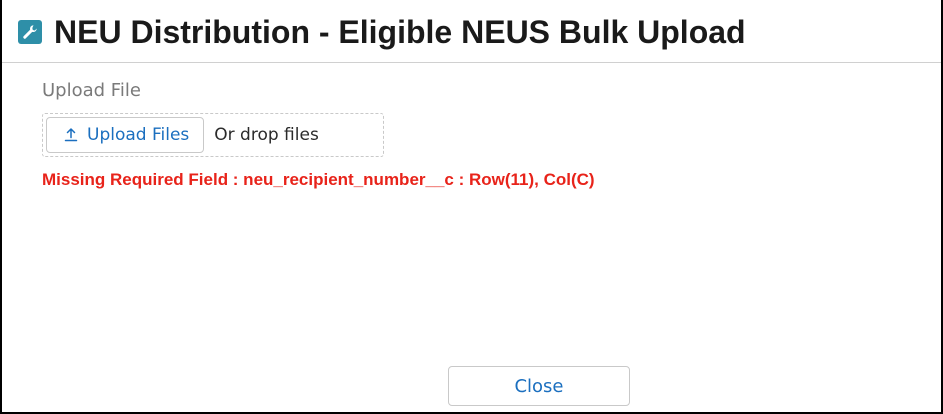 This screenshot has width=943, height=414. I want to click on upload-files-label: Upload Files, so click(138, 135).